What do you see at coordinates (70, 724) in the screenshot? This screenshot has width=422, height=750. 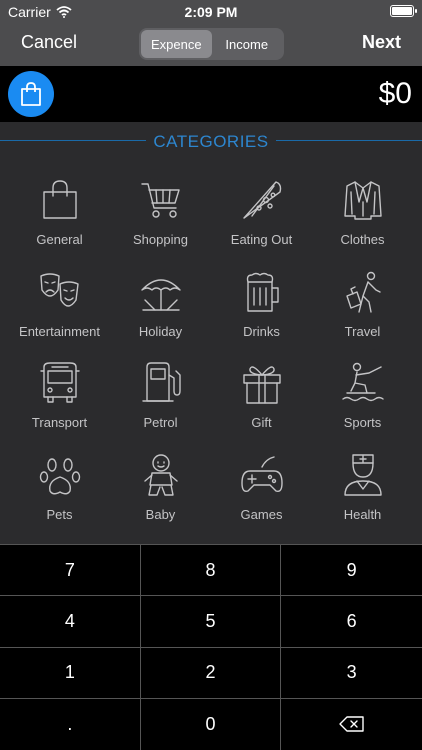 I see `key-decimal: .` at bounding box center [70, 724].